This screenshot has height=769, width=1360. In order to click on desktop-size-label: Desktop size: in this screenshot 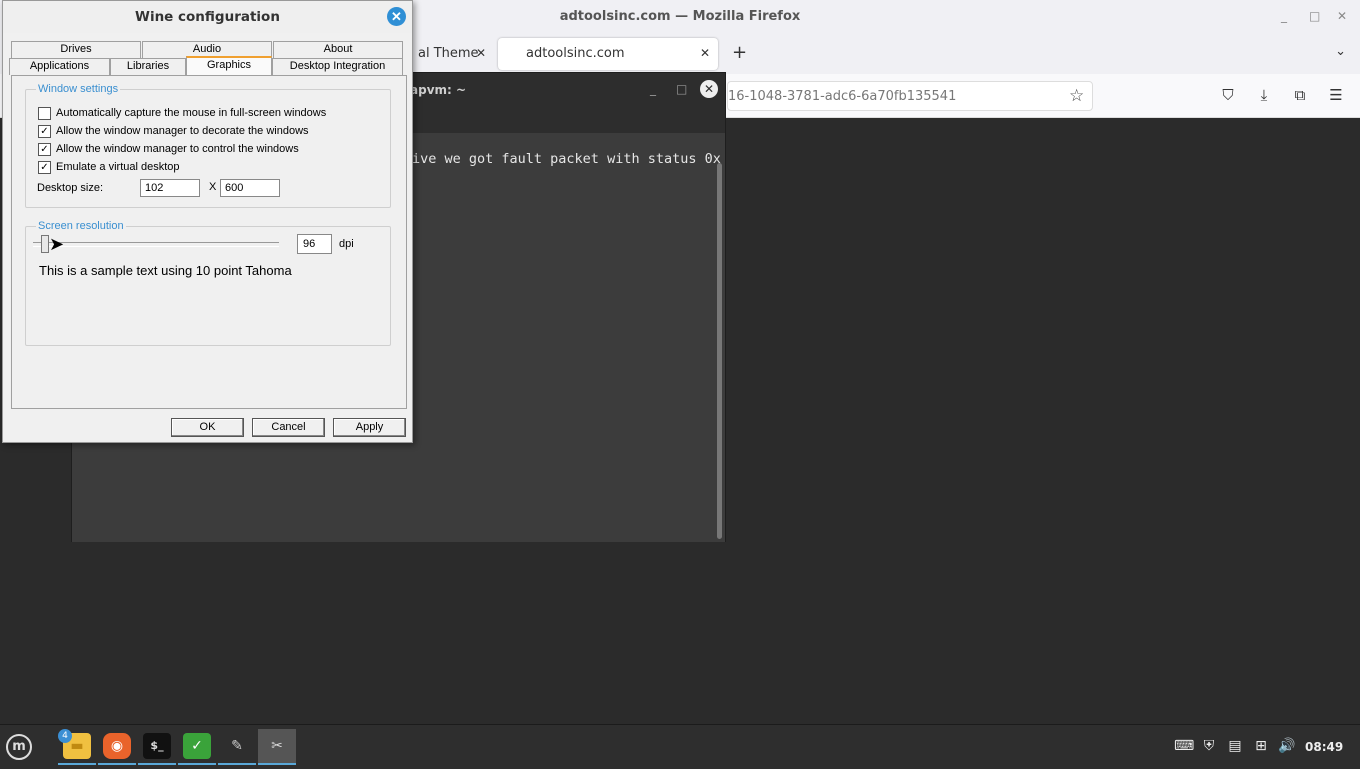, I will do `click(70, 188)`.